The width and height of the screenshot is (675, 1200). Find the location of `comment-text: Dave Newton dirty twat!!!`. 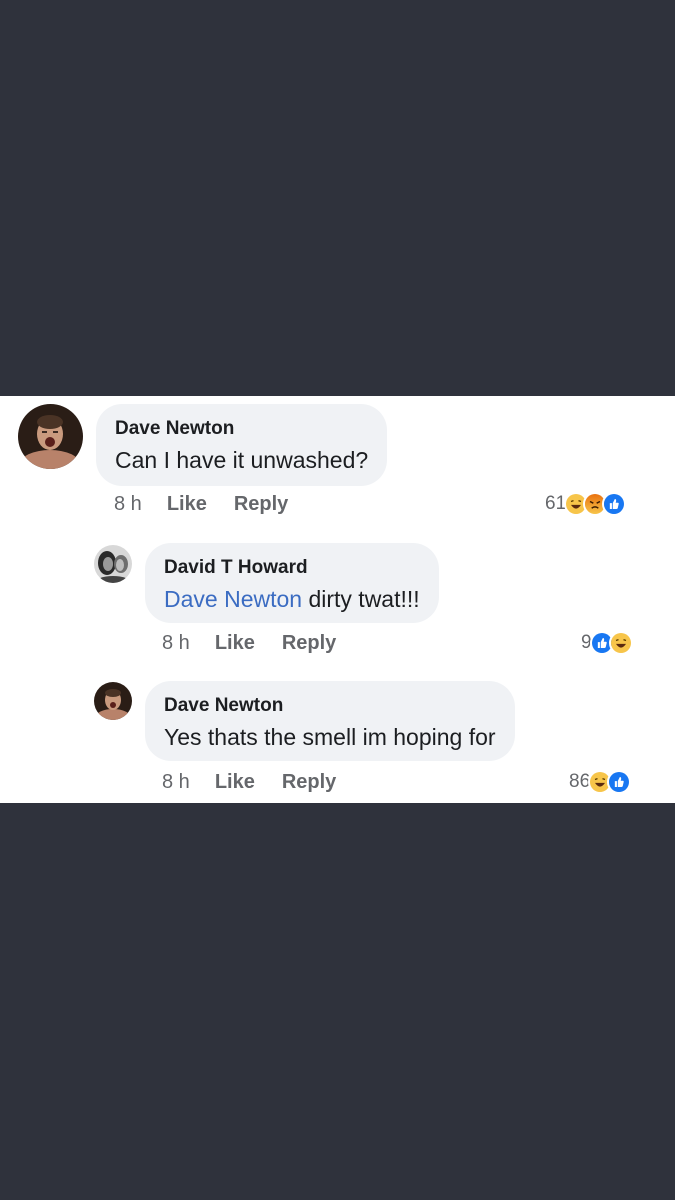

comment-text: Dave Newton dirty twat!!! is located at coordinates (292, 599).